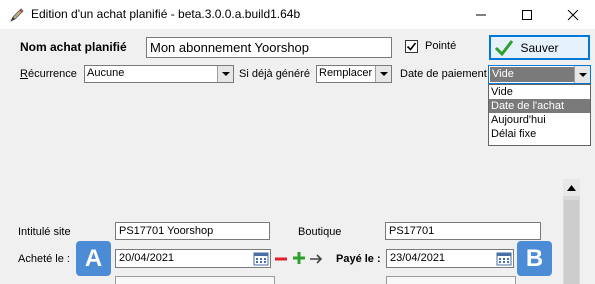 This screenshot has height=284, width=595. What do you see at coordinates (534, 258) in the screenshot?
I see `marker-b: B` at bounding box center [534, 258].